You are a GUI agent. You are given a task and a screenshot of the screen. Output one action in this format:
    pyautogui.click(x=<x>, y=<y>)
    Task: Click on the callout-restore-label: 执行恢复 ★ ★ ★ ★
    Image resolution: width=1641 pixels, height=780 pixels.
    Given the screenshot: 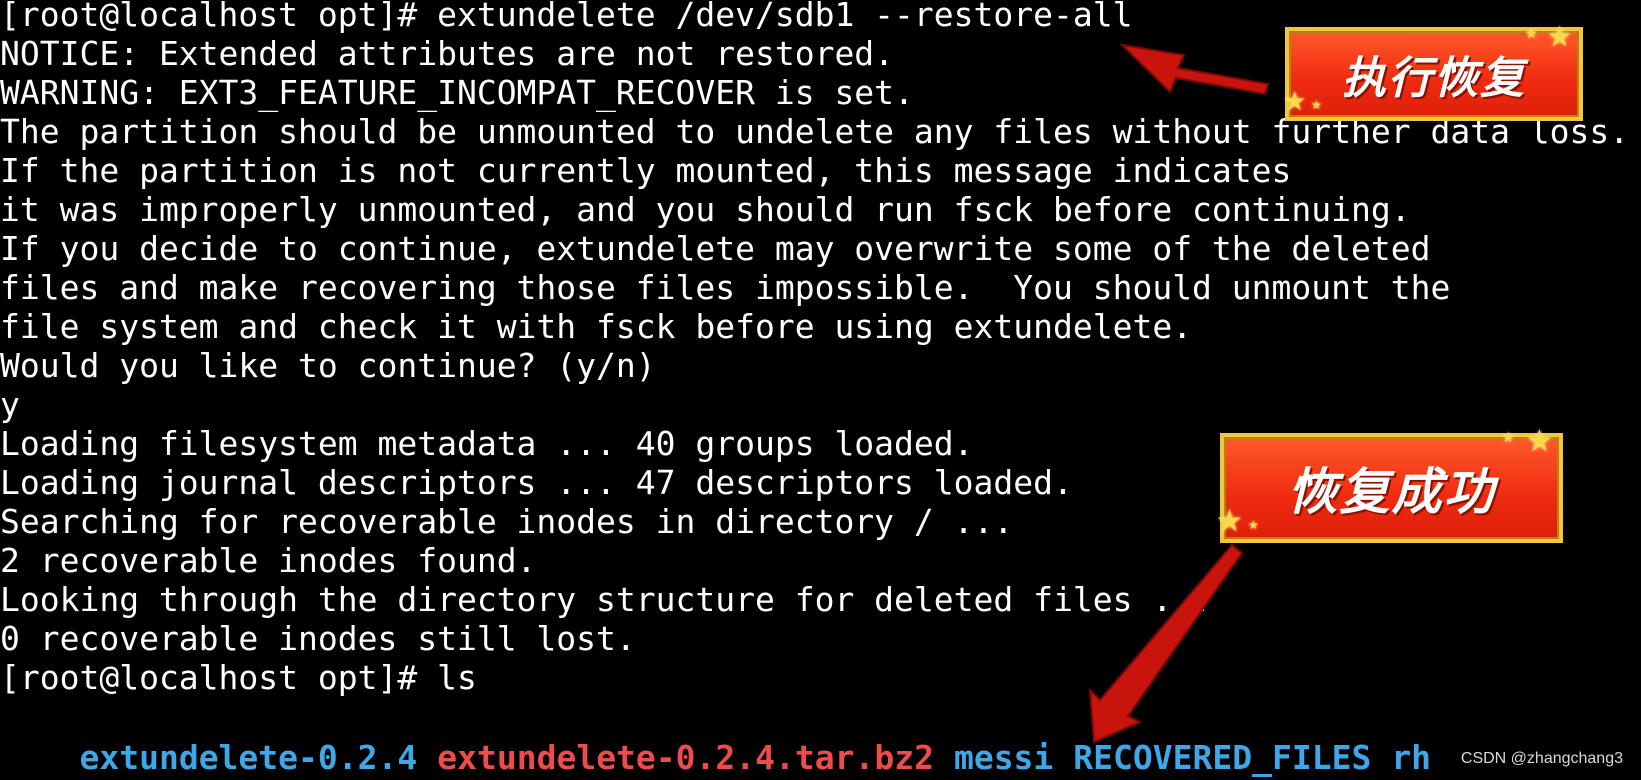 What is the action you would take?
    pyautogui.click(x=1433, y=72)
    